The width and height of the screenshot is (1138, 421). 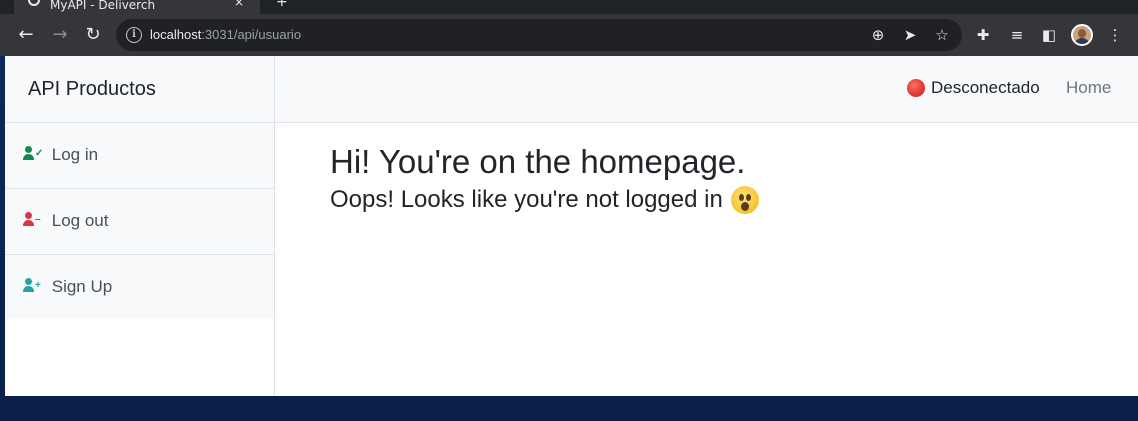 What do you see at coordinates (282, 5) in the screenshot?
I see `new-tab-button: +` at bounding box center [282, 5].